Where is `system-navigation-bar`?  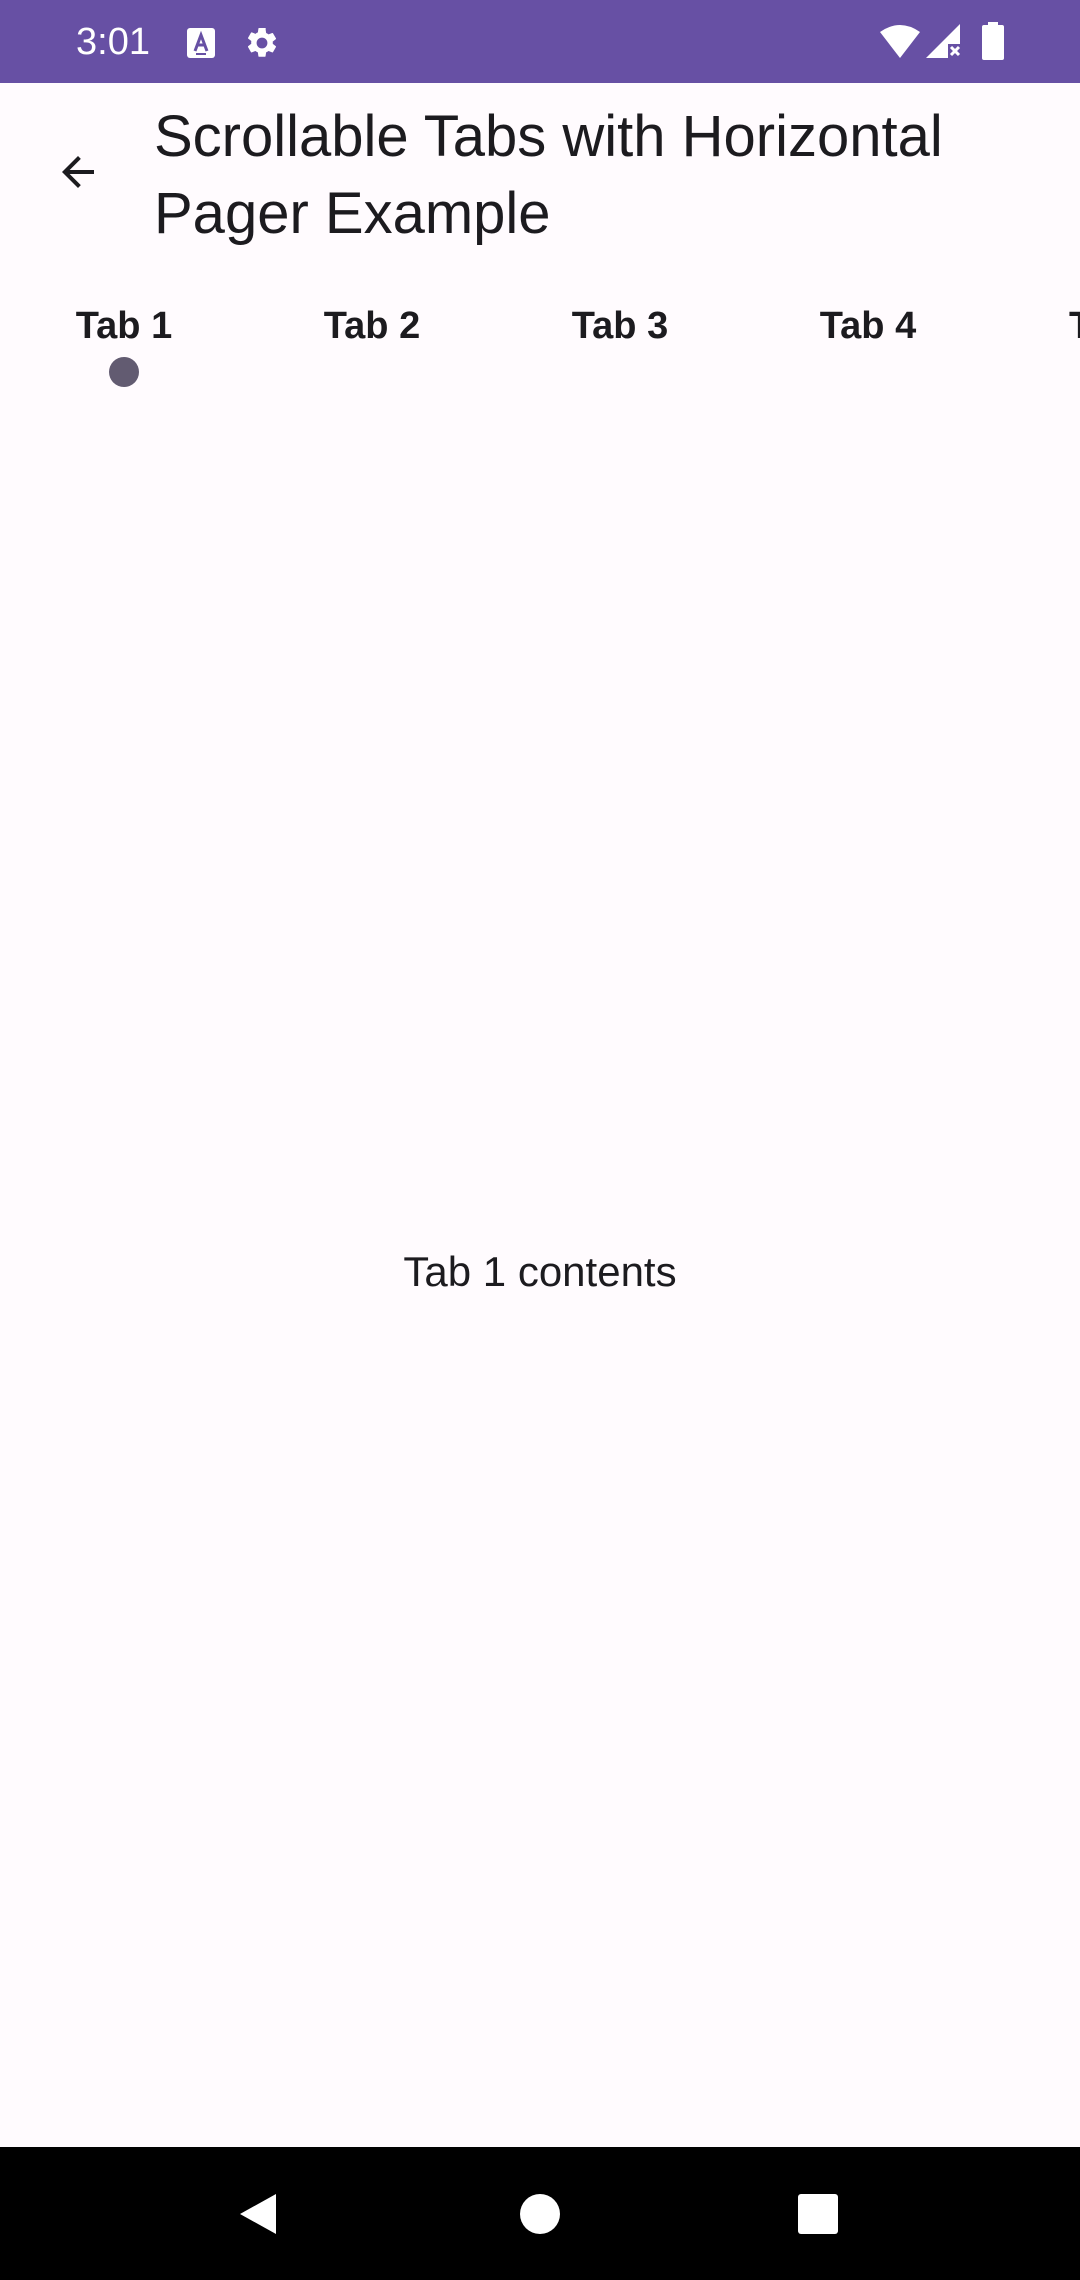
system-navigation-bar is located at coordinates (540, 2213).